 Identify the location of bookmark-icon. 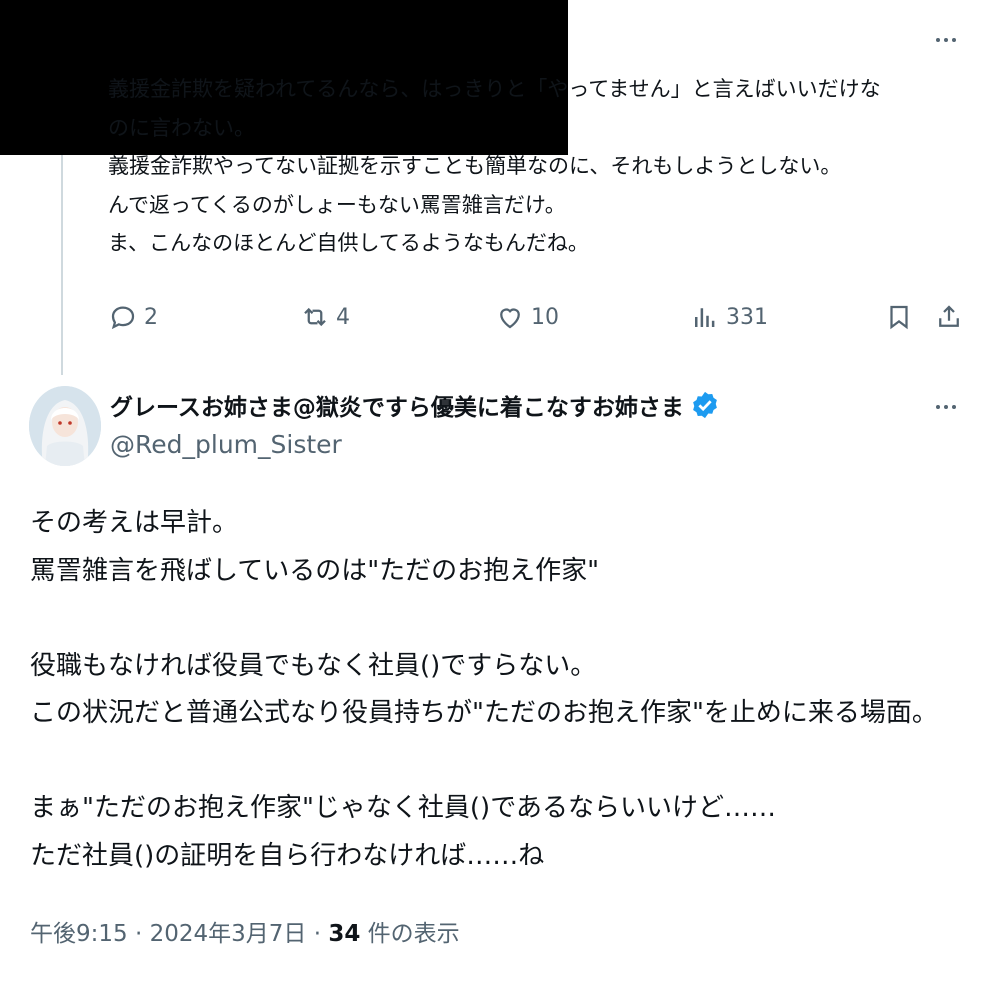
(899, 317).